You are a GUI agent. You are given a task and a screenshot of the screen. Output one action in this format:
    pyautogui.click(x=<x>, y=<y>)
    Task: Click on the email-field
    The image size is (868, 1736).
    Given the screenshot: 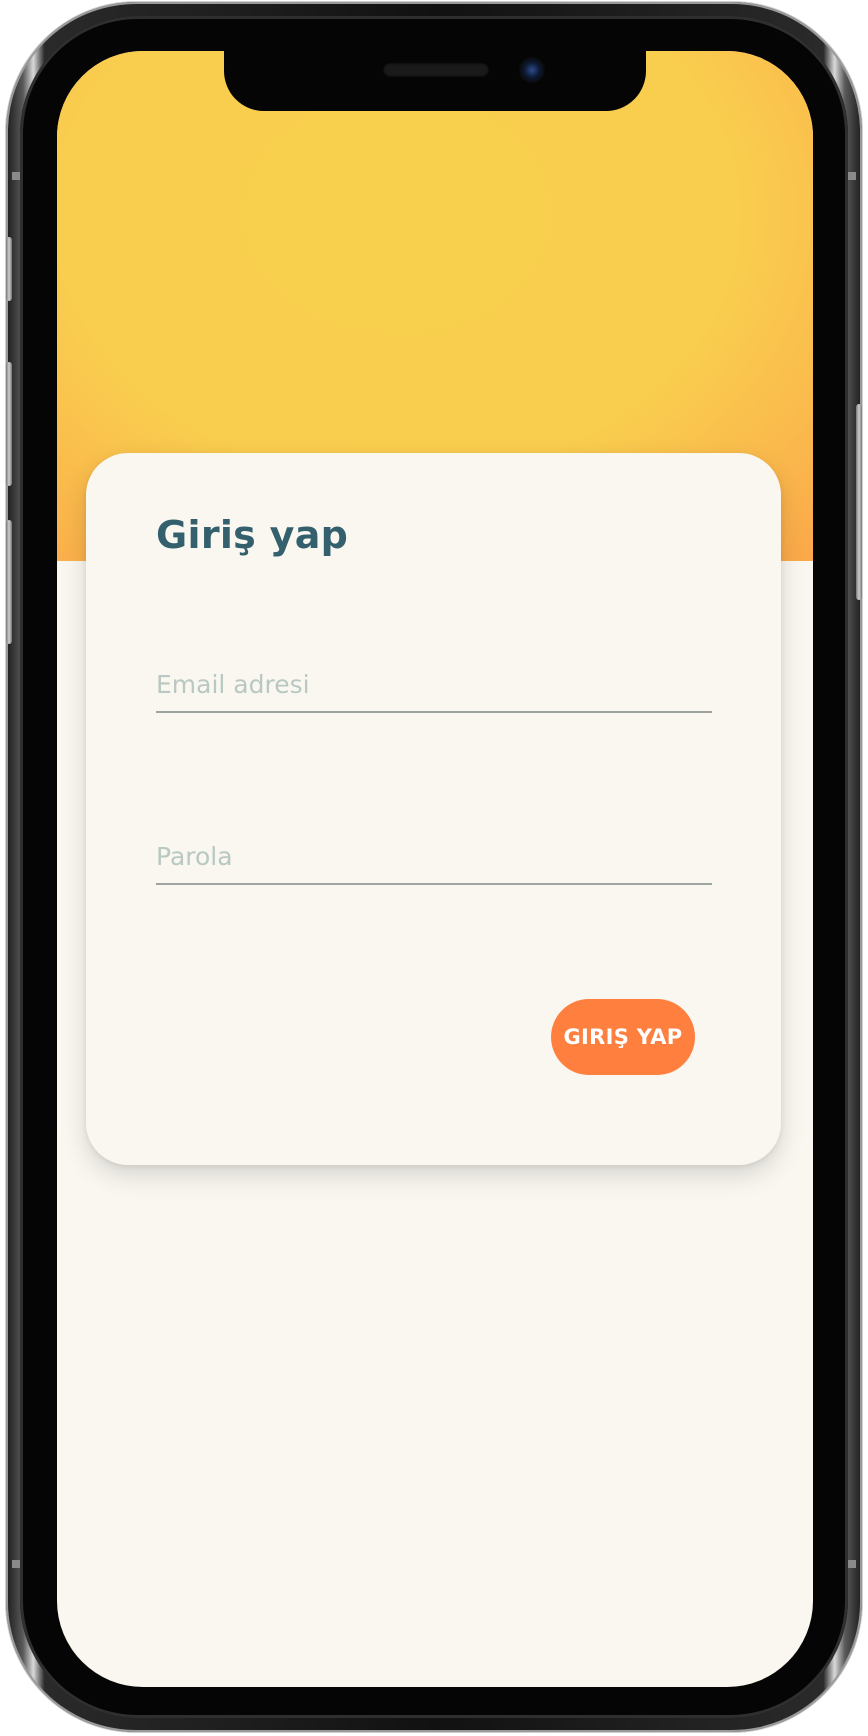 What is the action you would take?
    pyautogui.click(x=434, y=682)
    